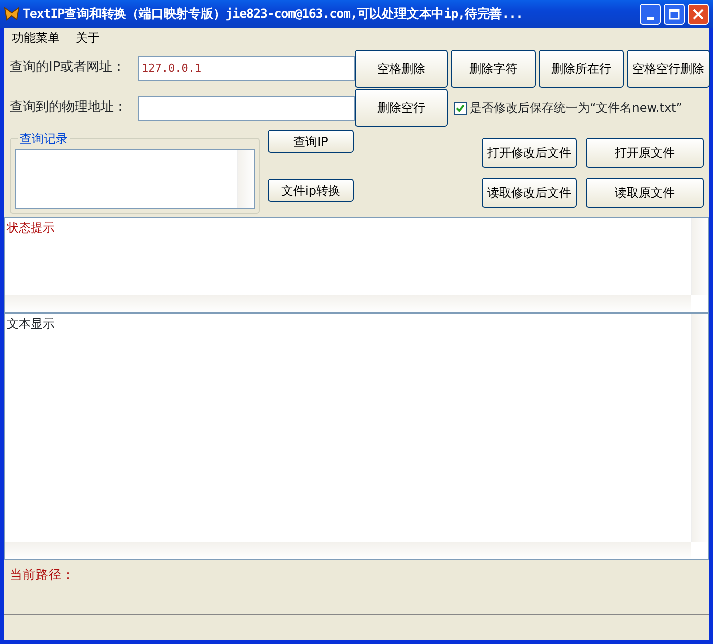 The height and width of the screenshot is (644, 713). I want to click on input-field: 127.0.0.1, so click(246, 68).